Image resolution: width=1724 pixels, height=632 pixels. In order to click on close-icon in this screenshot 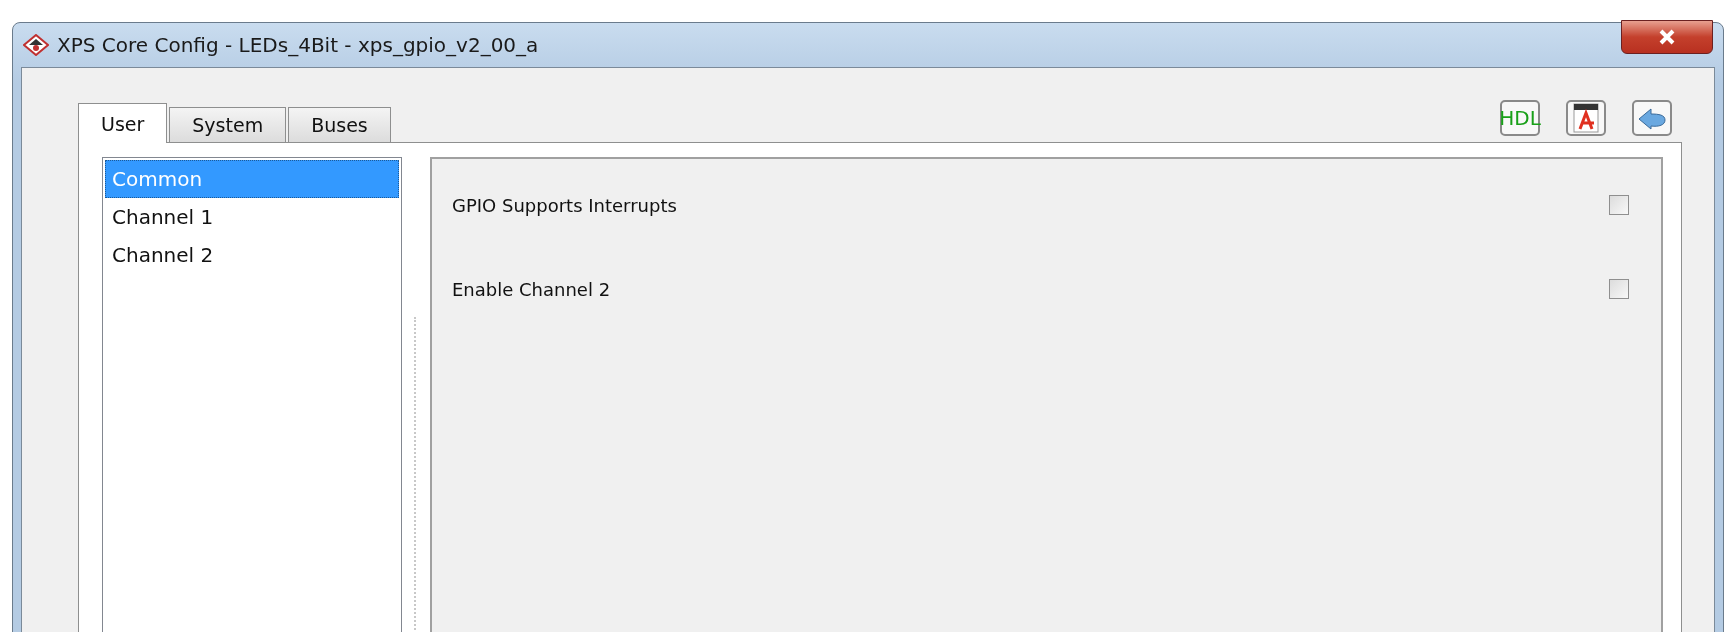, I will do `click(1667, 37)`.